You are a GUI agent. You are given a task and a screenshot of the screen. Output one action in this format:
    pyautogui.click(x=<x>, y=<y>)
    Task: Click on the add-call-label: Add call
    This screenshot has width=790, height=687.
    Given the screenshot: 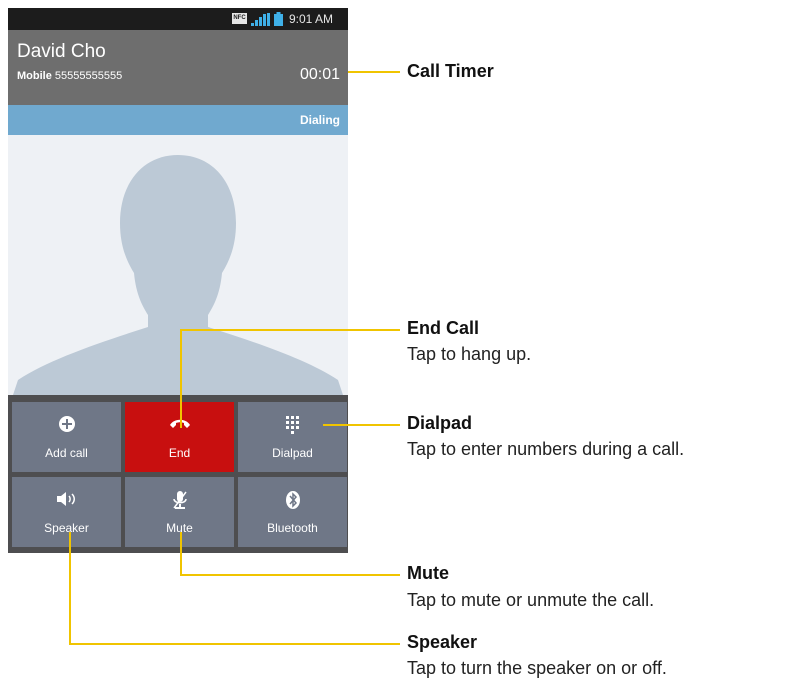 What is the action you would take?
    pyautogui.click(x=66, y=453)
    